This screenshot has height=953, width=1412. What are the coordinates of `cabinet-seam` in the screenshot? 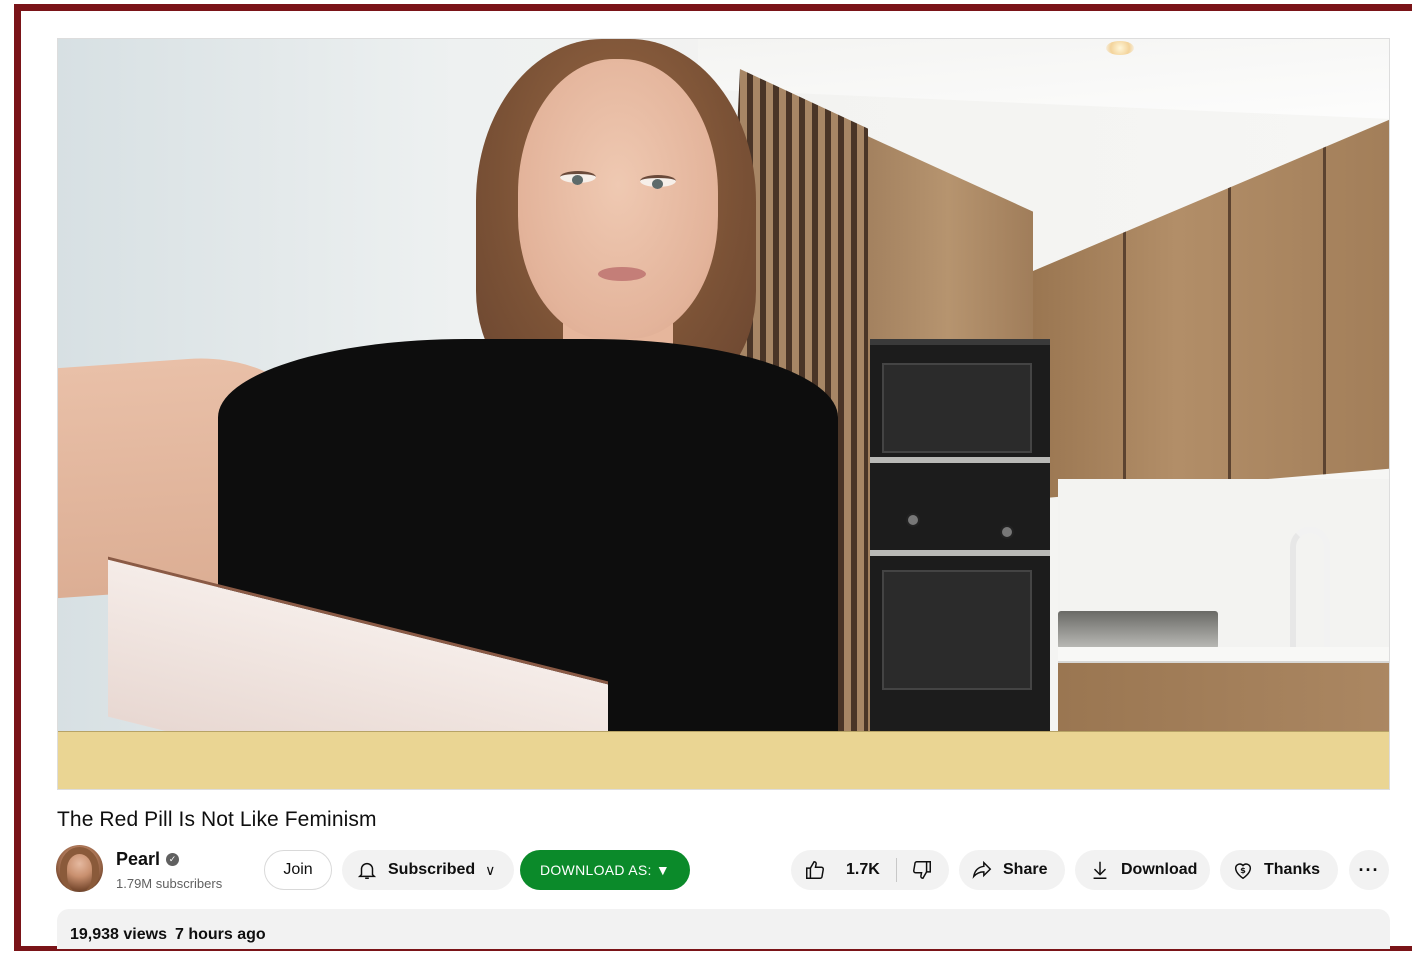 It's located at (1324, 309).